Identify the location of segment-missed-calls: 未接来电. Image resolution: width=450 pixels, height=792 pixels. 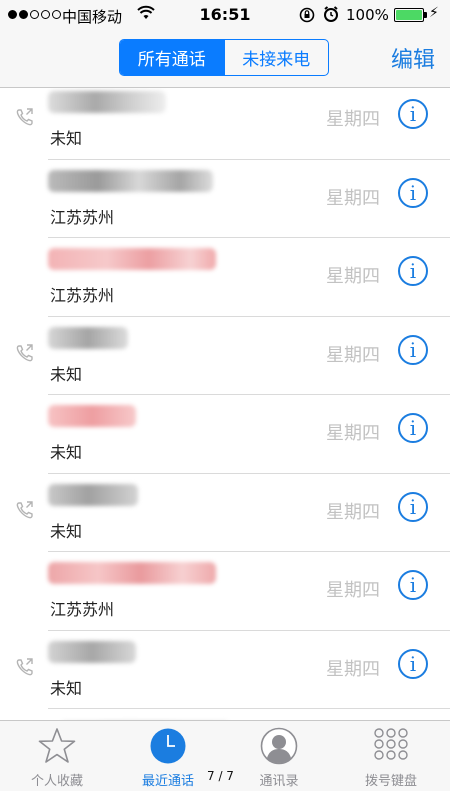
(276, 57).